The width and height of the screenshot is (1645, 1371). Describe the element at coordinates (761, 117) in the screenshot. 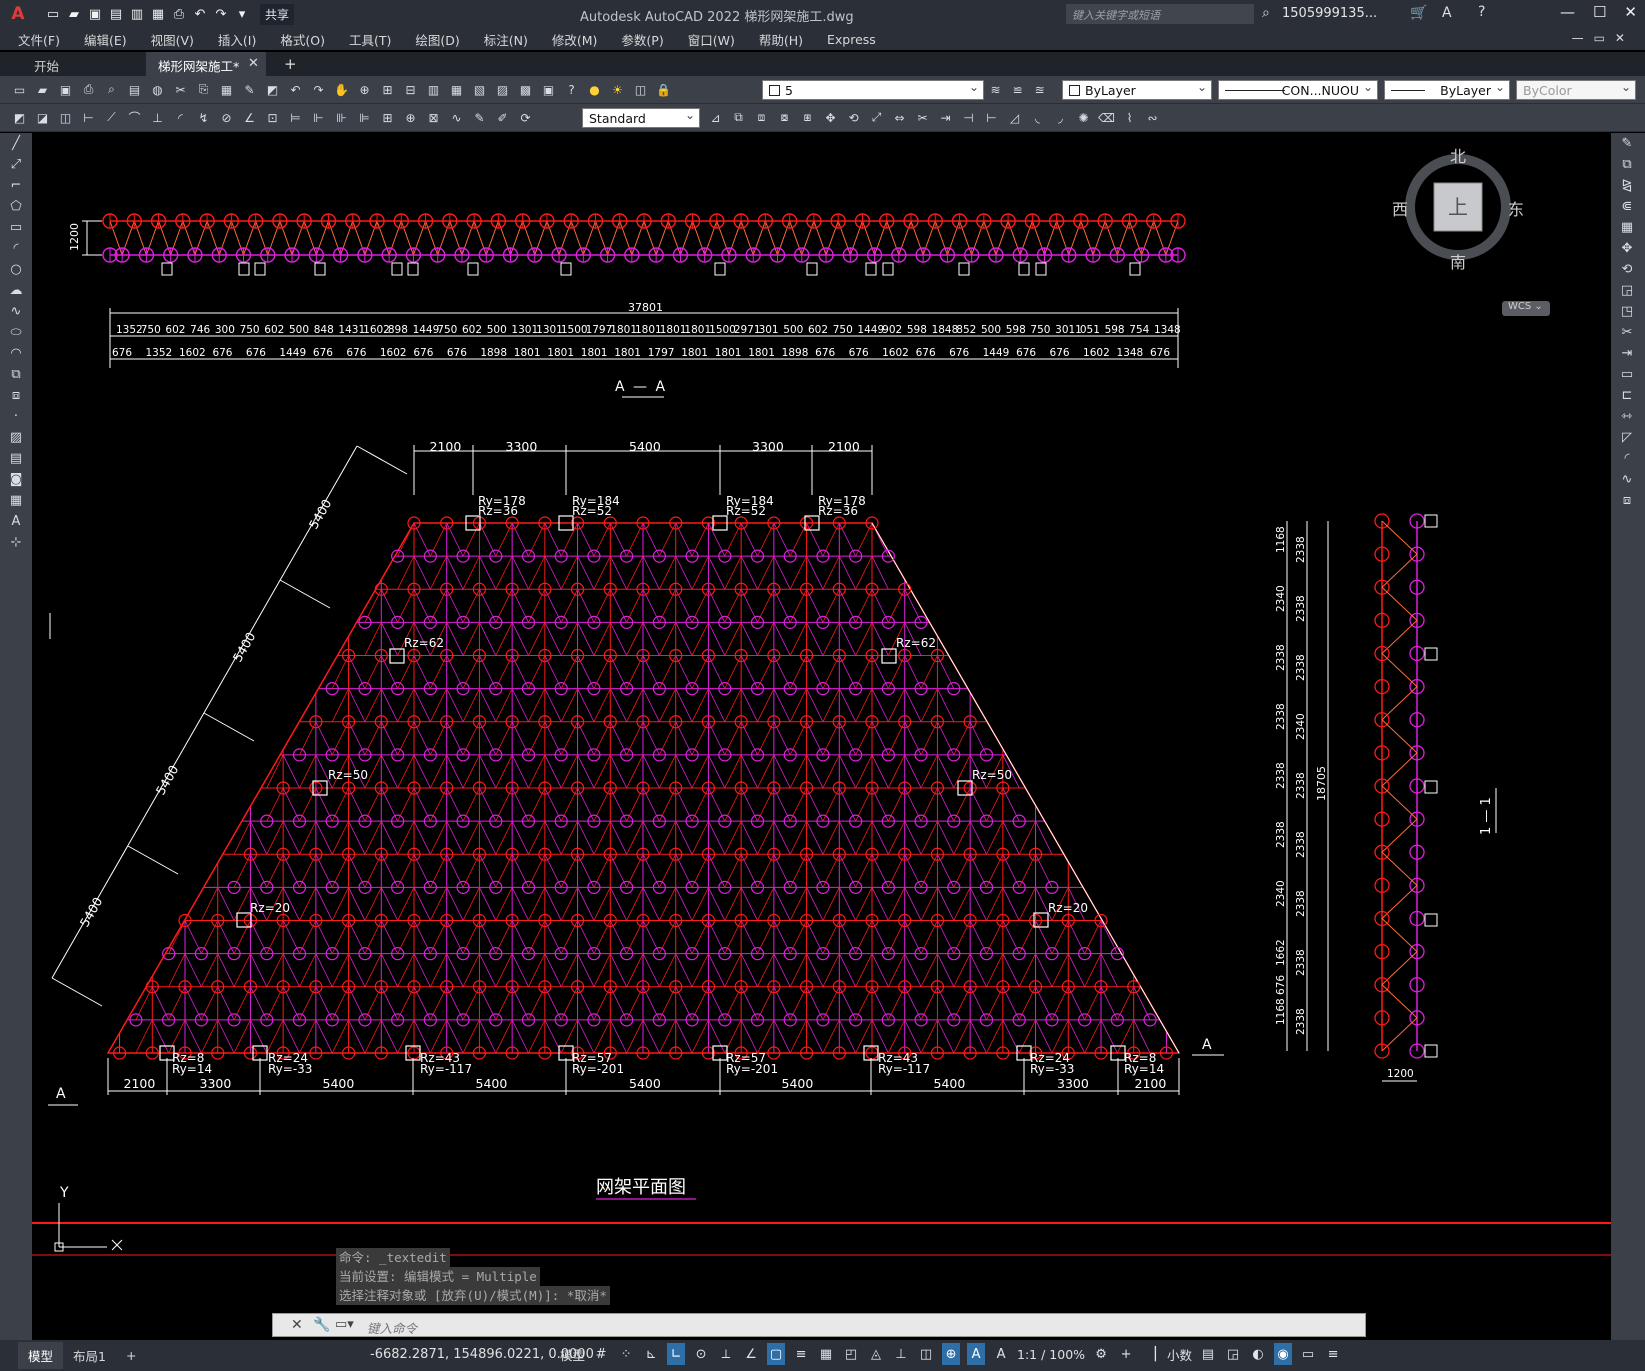

I see `mirror-icon: ⧈` at that location.